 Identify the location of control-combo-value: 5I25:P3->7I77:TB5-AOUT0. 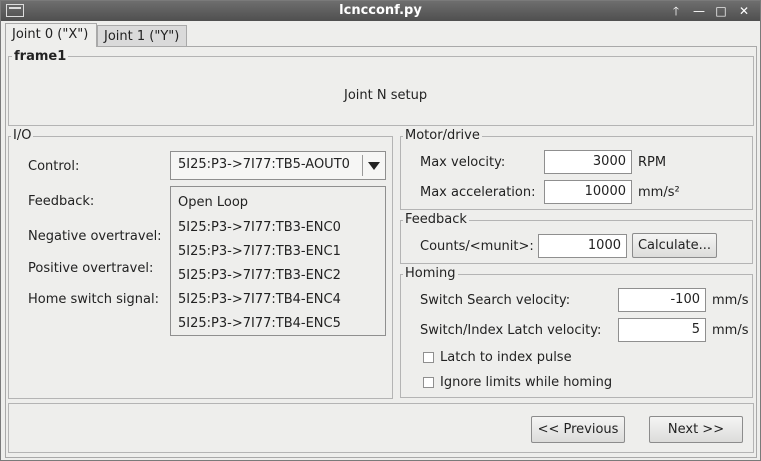
(264, 164).